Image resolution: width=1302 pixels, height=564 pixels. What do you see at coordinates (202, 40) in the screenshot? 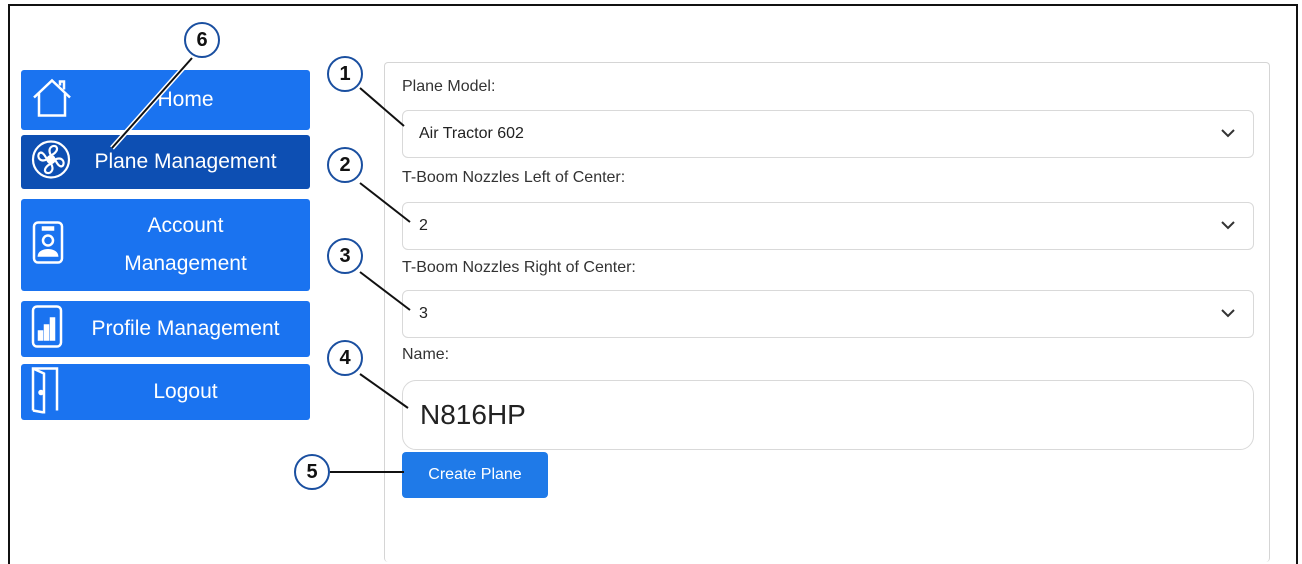
I see `callout-6: 6` at bounding box center [202, 40].